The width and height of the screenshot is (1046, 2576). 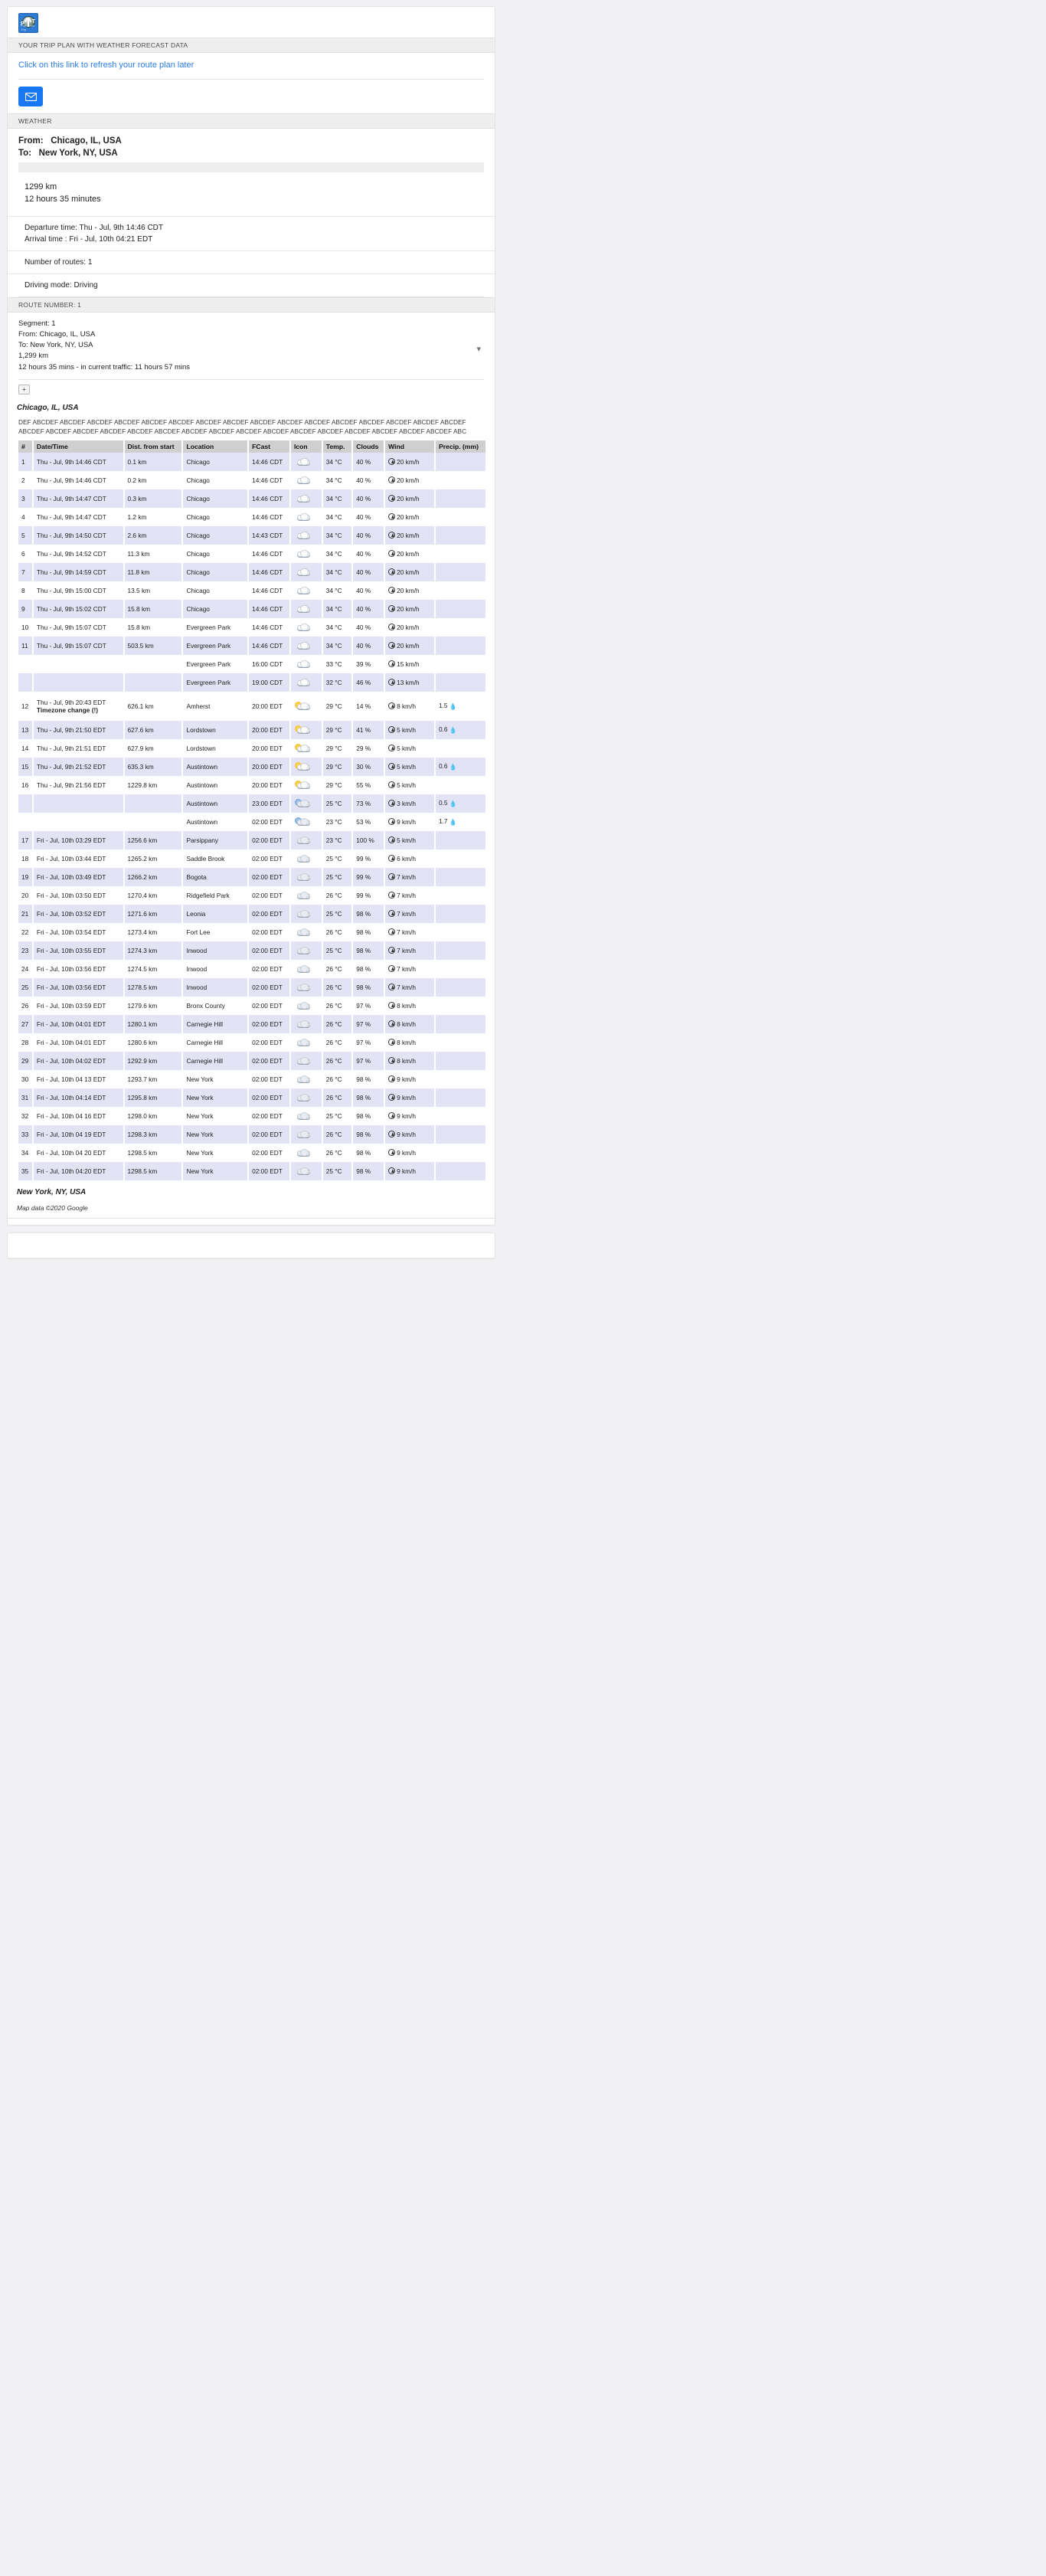 I want to click on cell-location: Carnegie Hill, so click(x=216, y=1023).